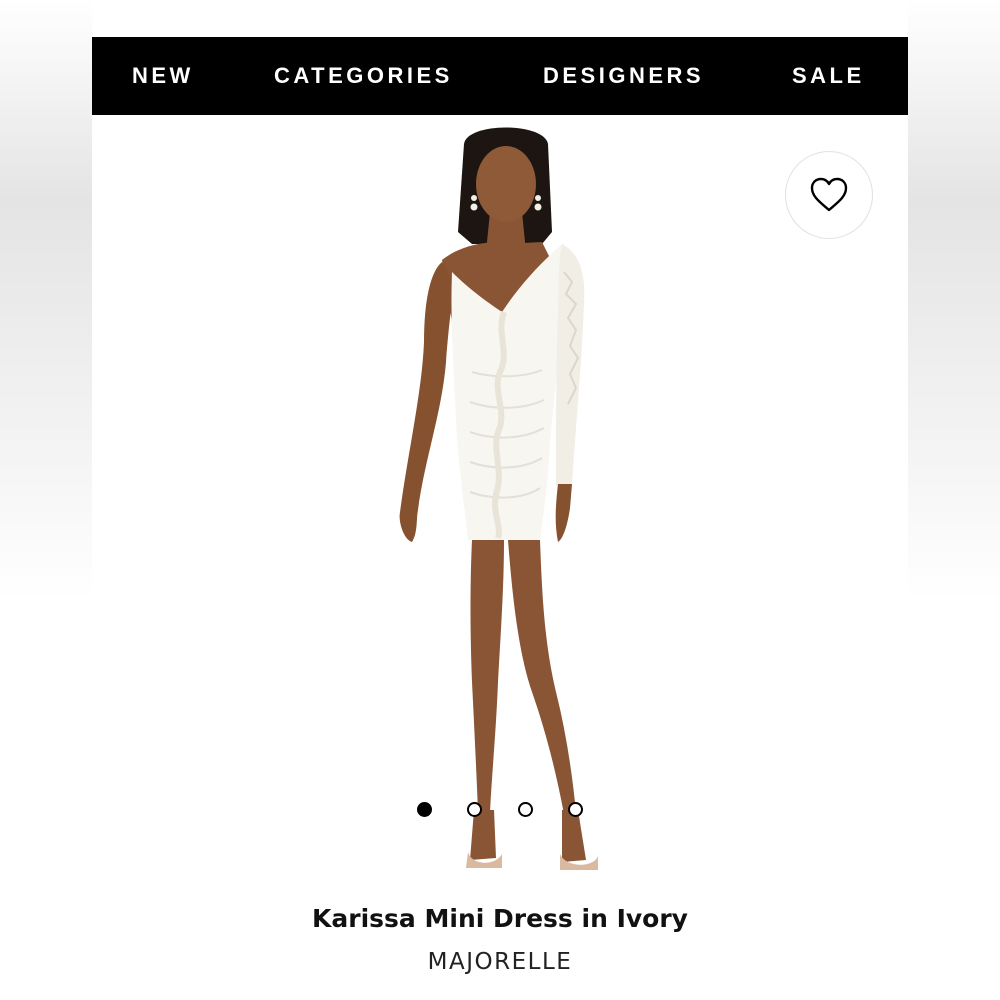 The image size is (1000, 1000). I want to click on wishlist-button, so click(829, 195).